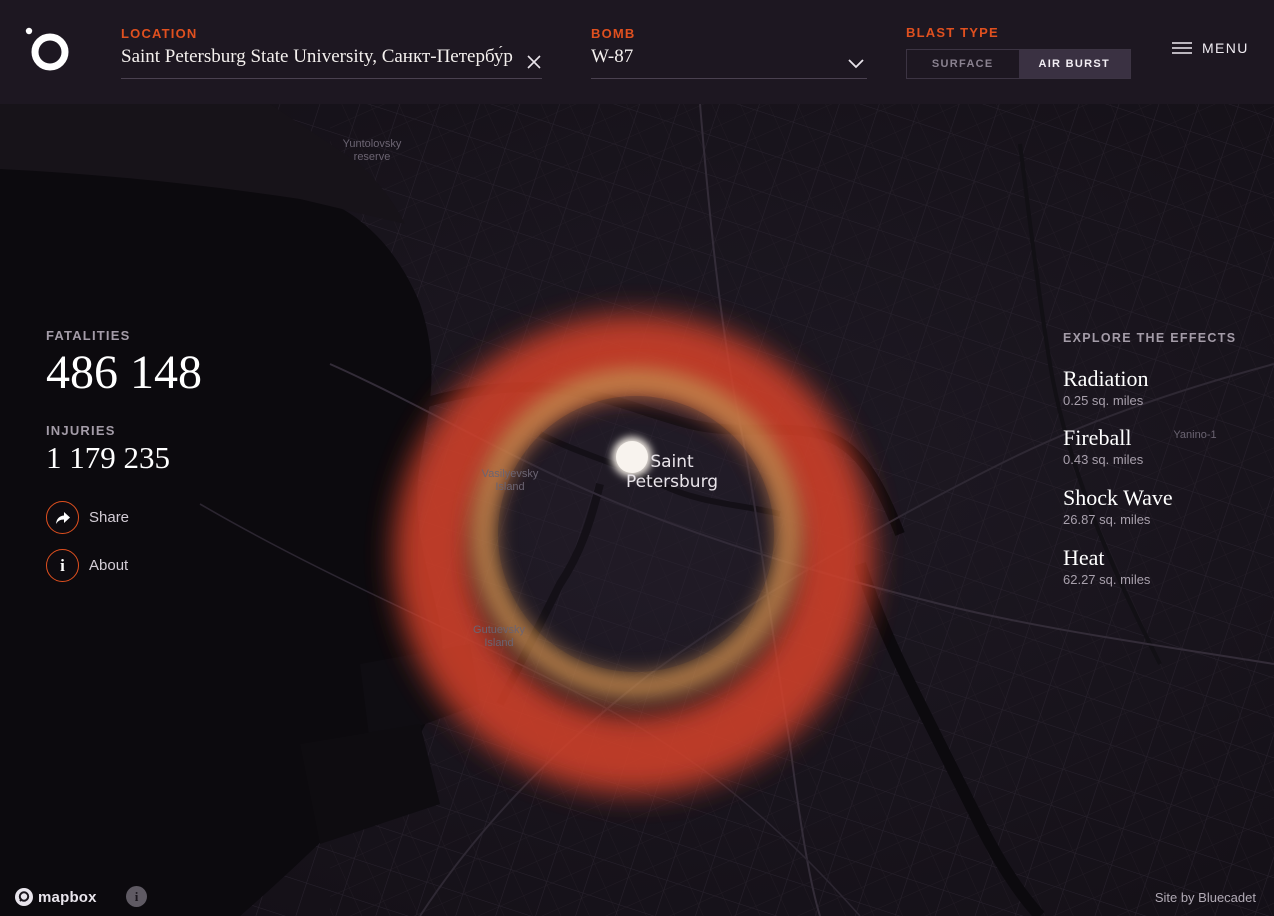 This screenshot has height=916, width=1274. I want to click on effect-fireball: Fireball 0.43 sq. miles, so click(1103, 446).